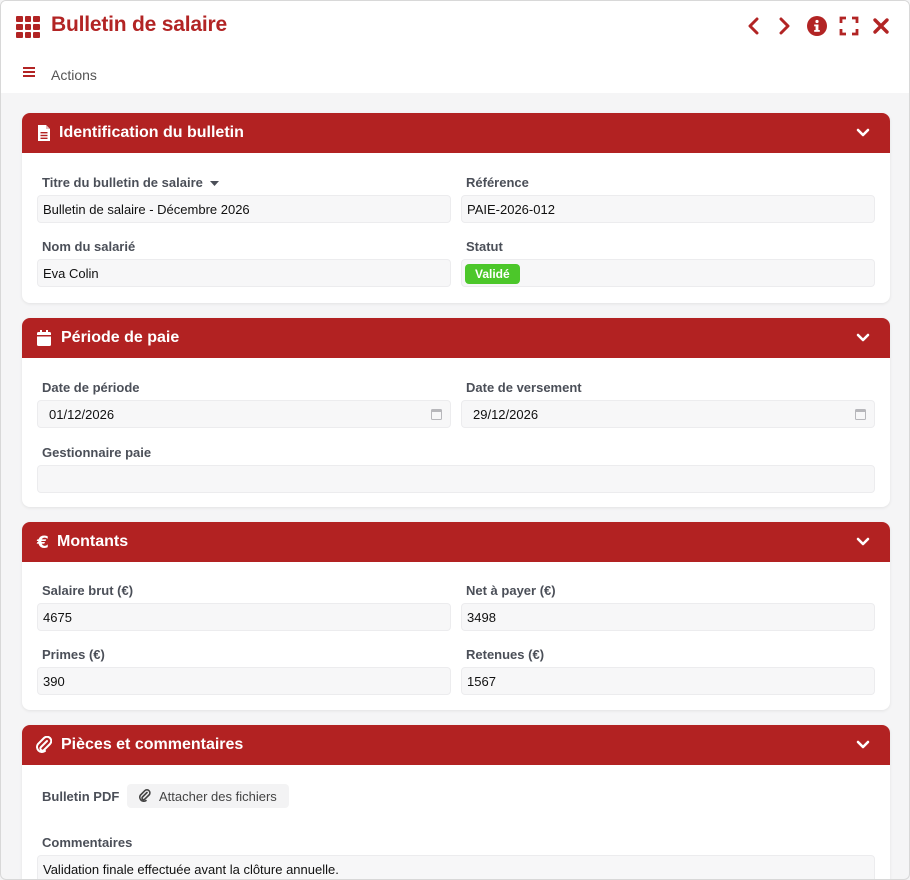 The height and width of the screenshot is (880, 910). What do you see at coordinates (668, 681) in the screenshot?
I see `retenues-field: 1567` at bounding box center [668, 681].